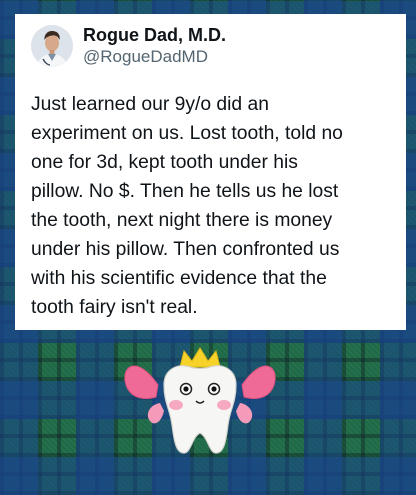 This screenshot has width=416, height=495. What do you see at coordinates (154, 57) in the screenshot?
I see `user-handle: @RogueDadMD` at bounding box center [154, 57].